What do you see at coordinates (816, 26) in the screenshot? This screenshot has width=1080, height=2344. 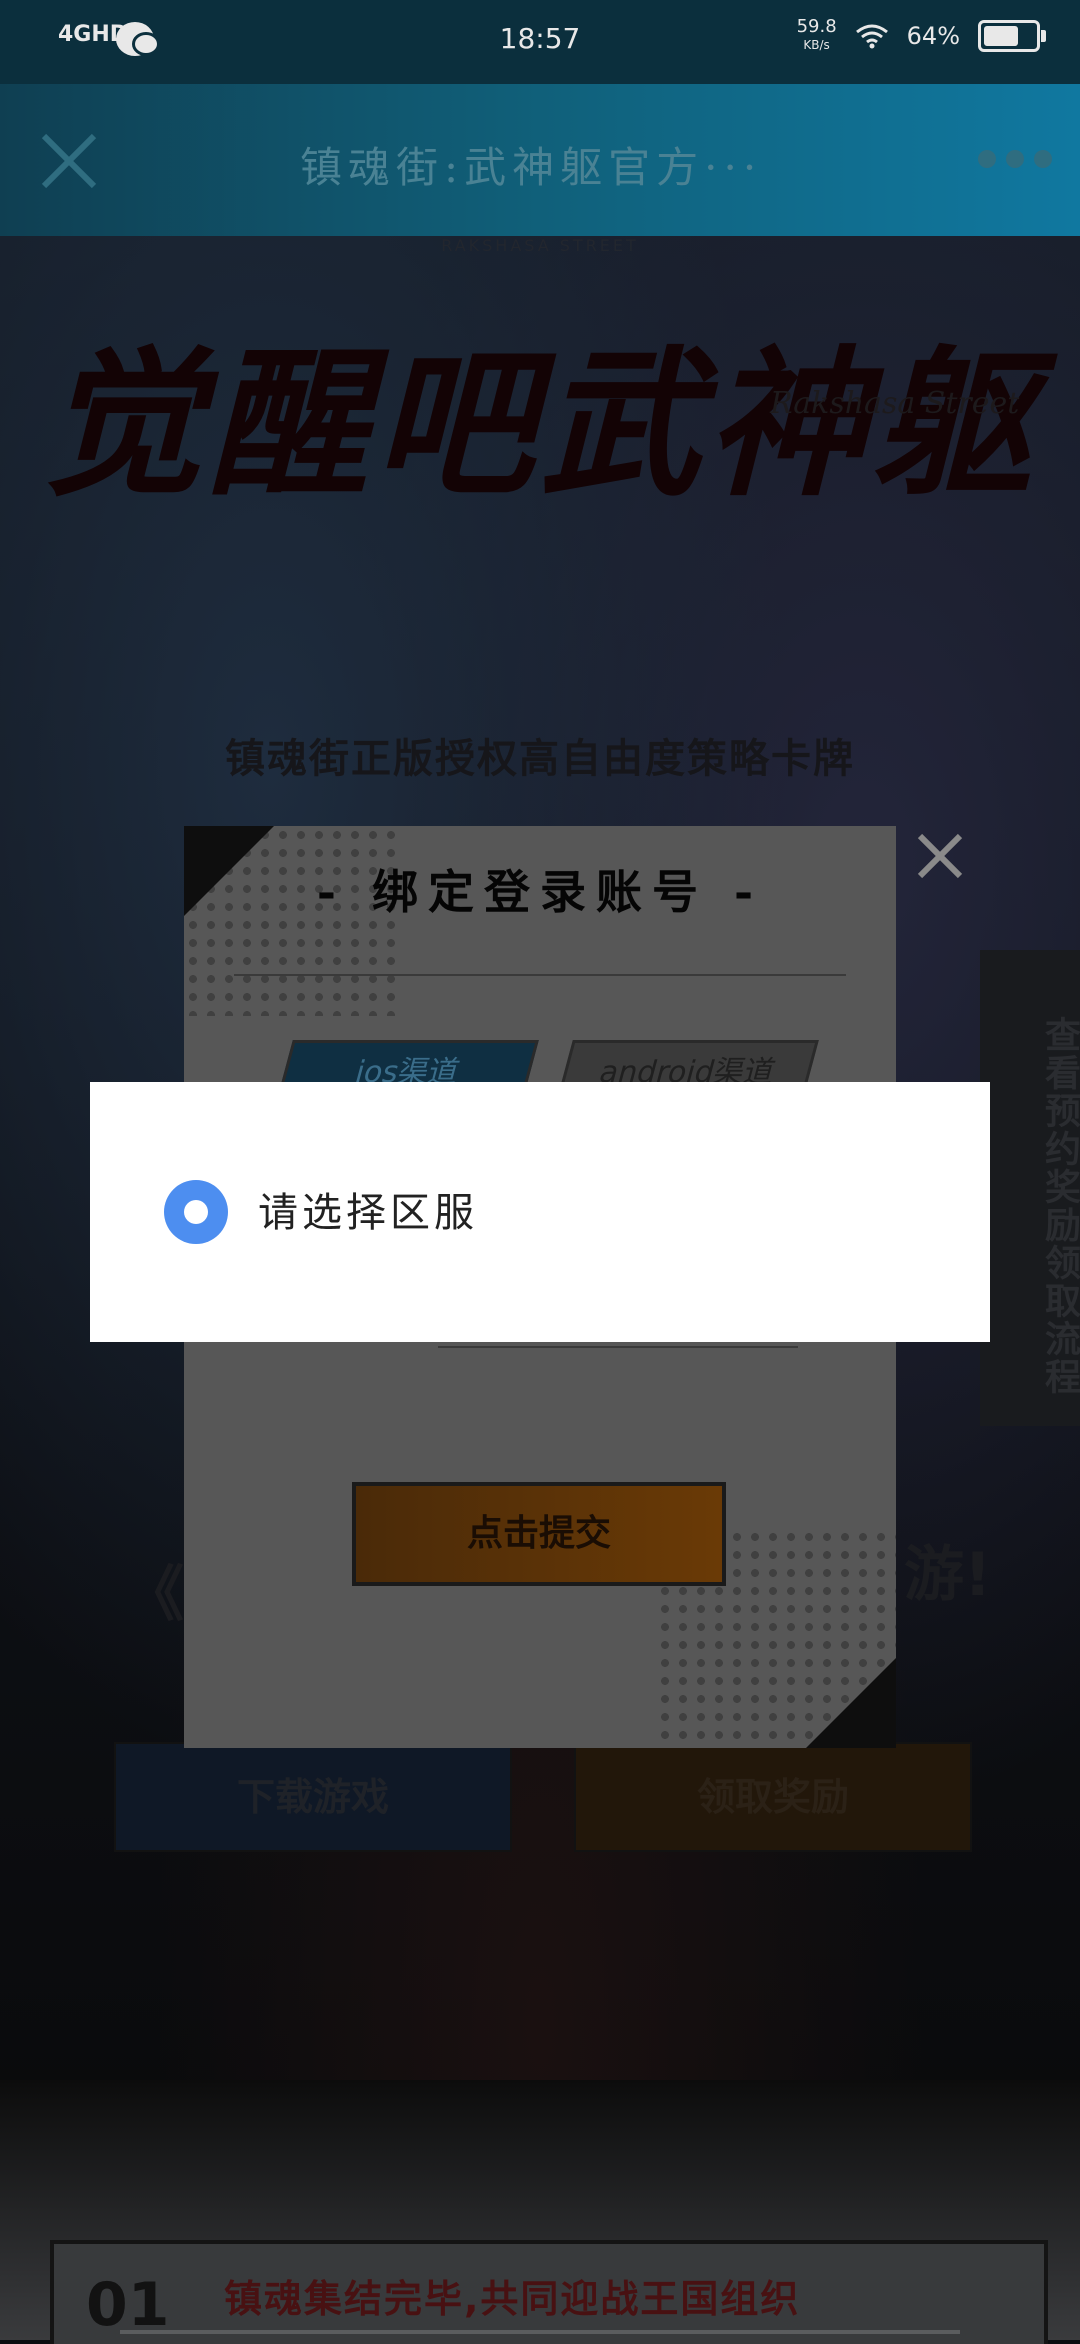 I see `net-speed-value: 59.8` at bounding box center [816, 26].